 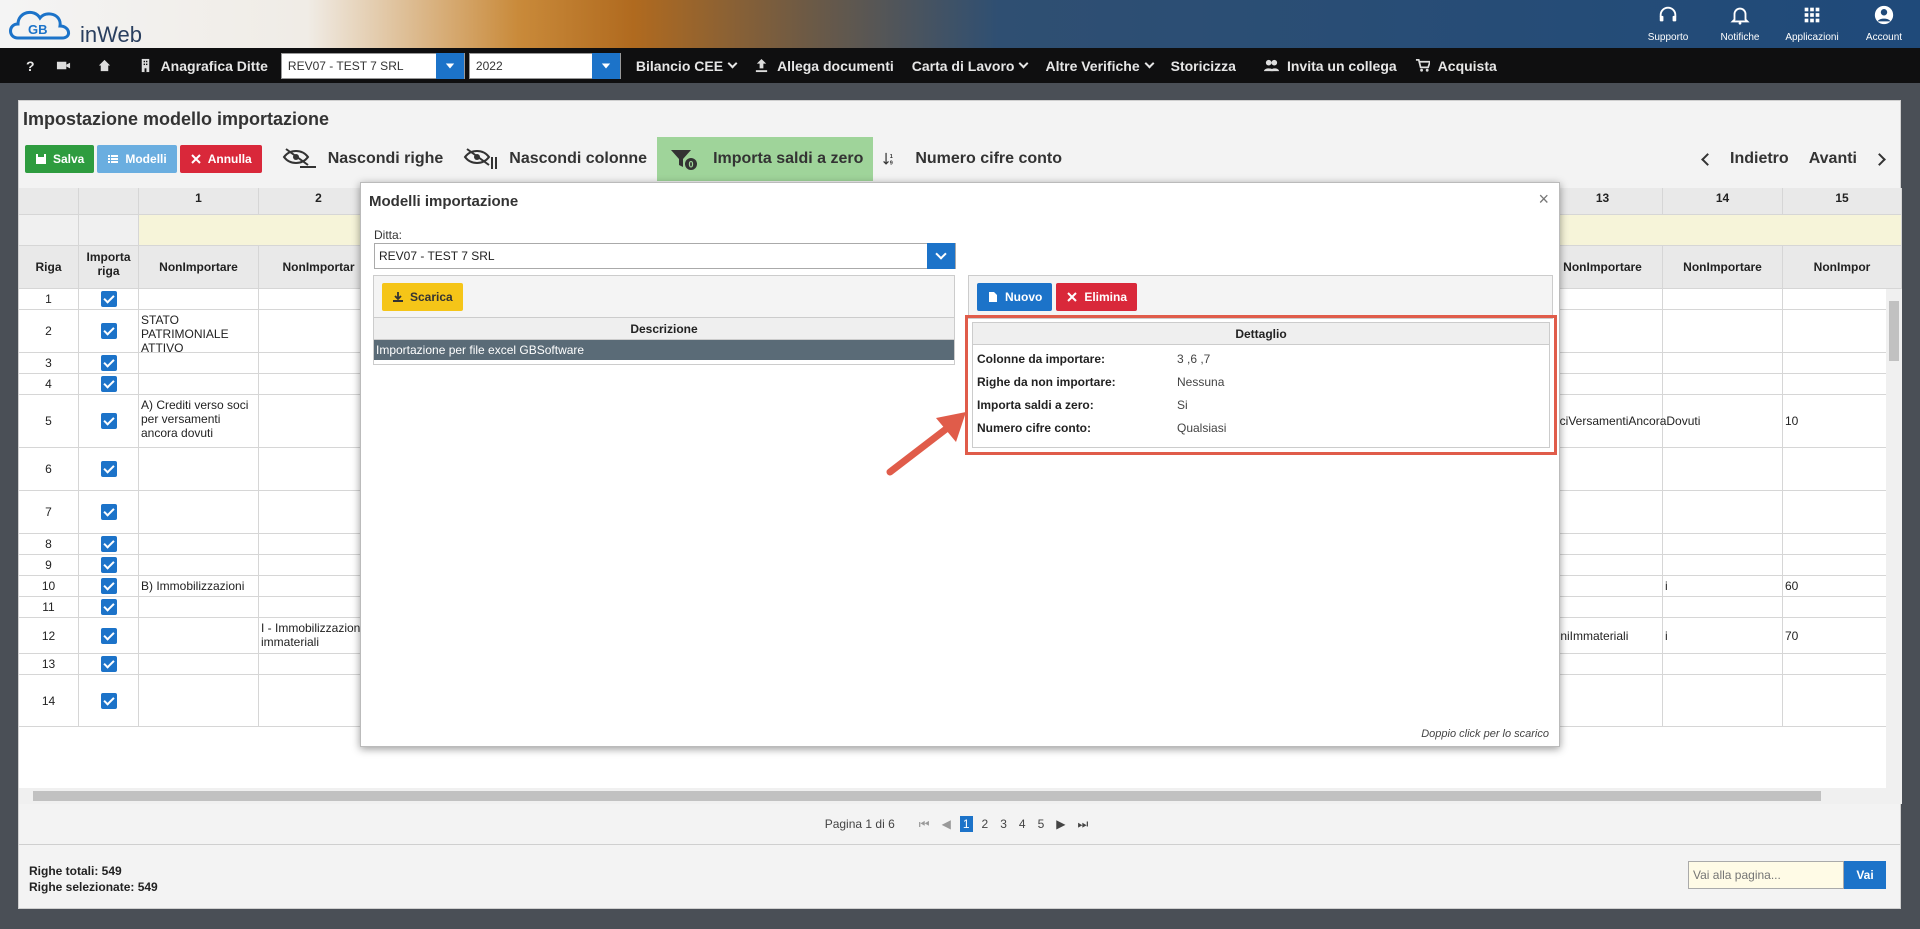 I want to click on next-page-icon: ▶, so click(x=1060, y=824).